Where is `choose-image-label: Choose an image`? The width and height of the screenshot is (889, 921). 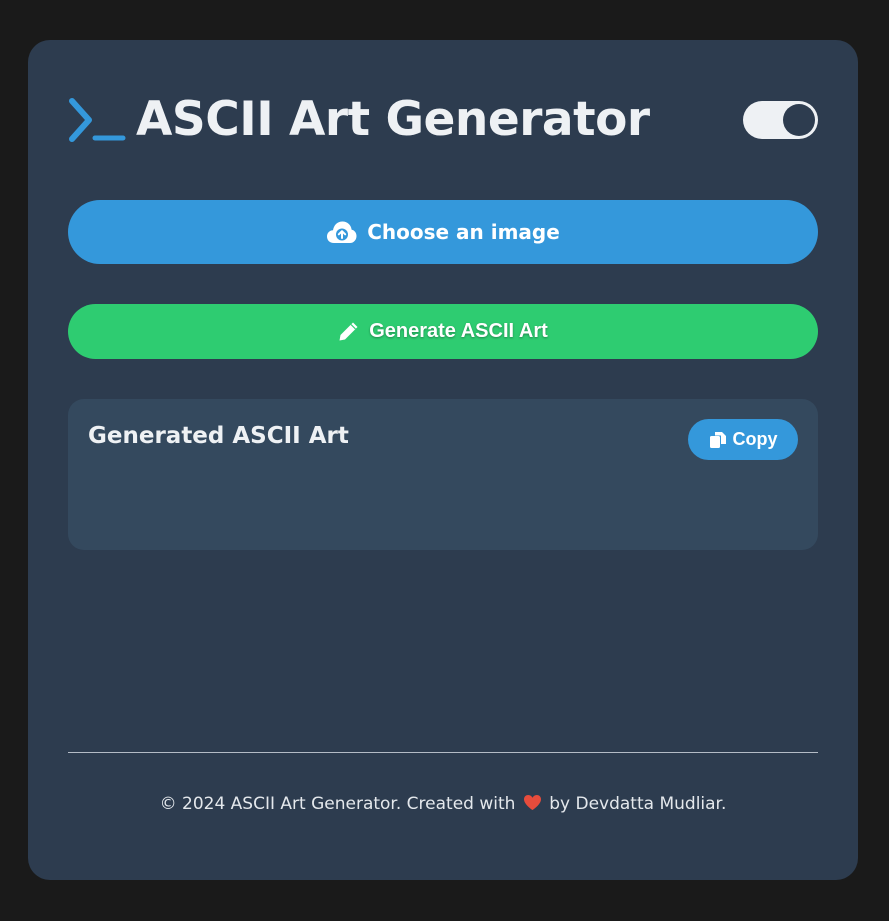 choose-image-label: Choose an image is located at coordinates (463, 232).